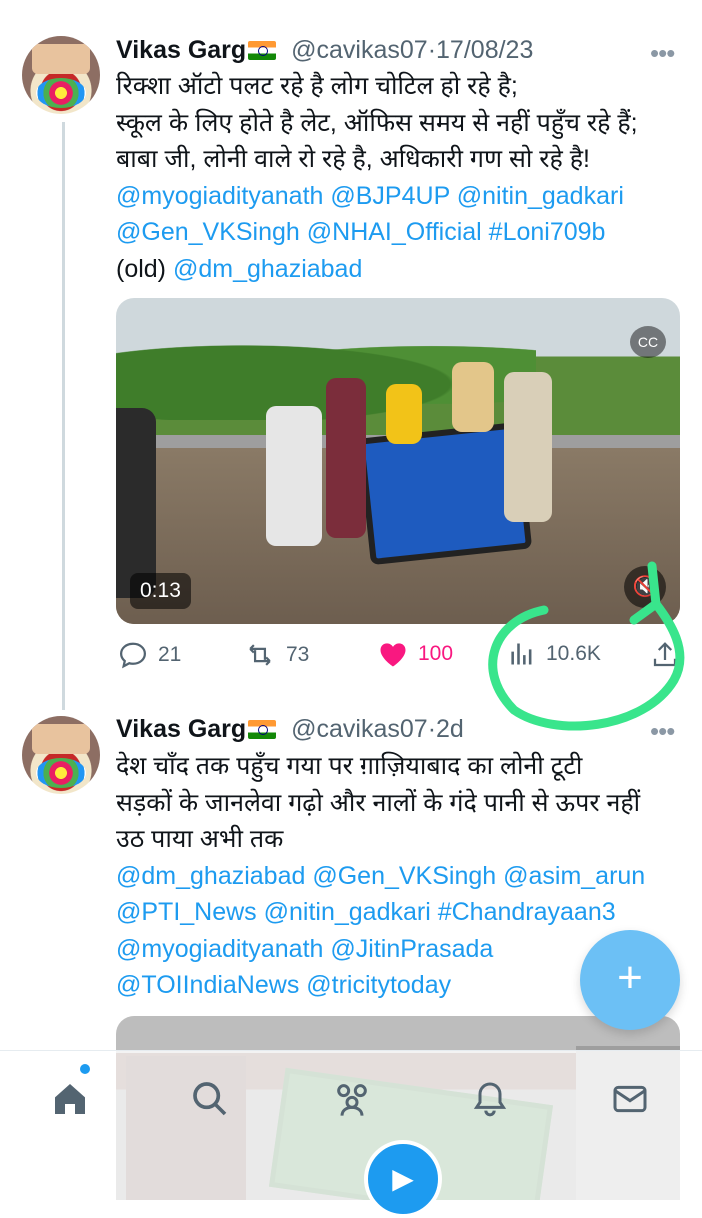 This screenshot has width=702, height=1218. What do you see at coordinates (415, 654) in the screenshot?
I see `like-button: 100` at bounding box center [415, 654].